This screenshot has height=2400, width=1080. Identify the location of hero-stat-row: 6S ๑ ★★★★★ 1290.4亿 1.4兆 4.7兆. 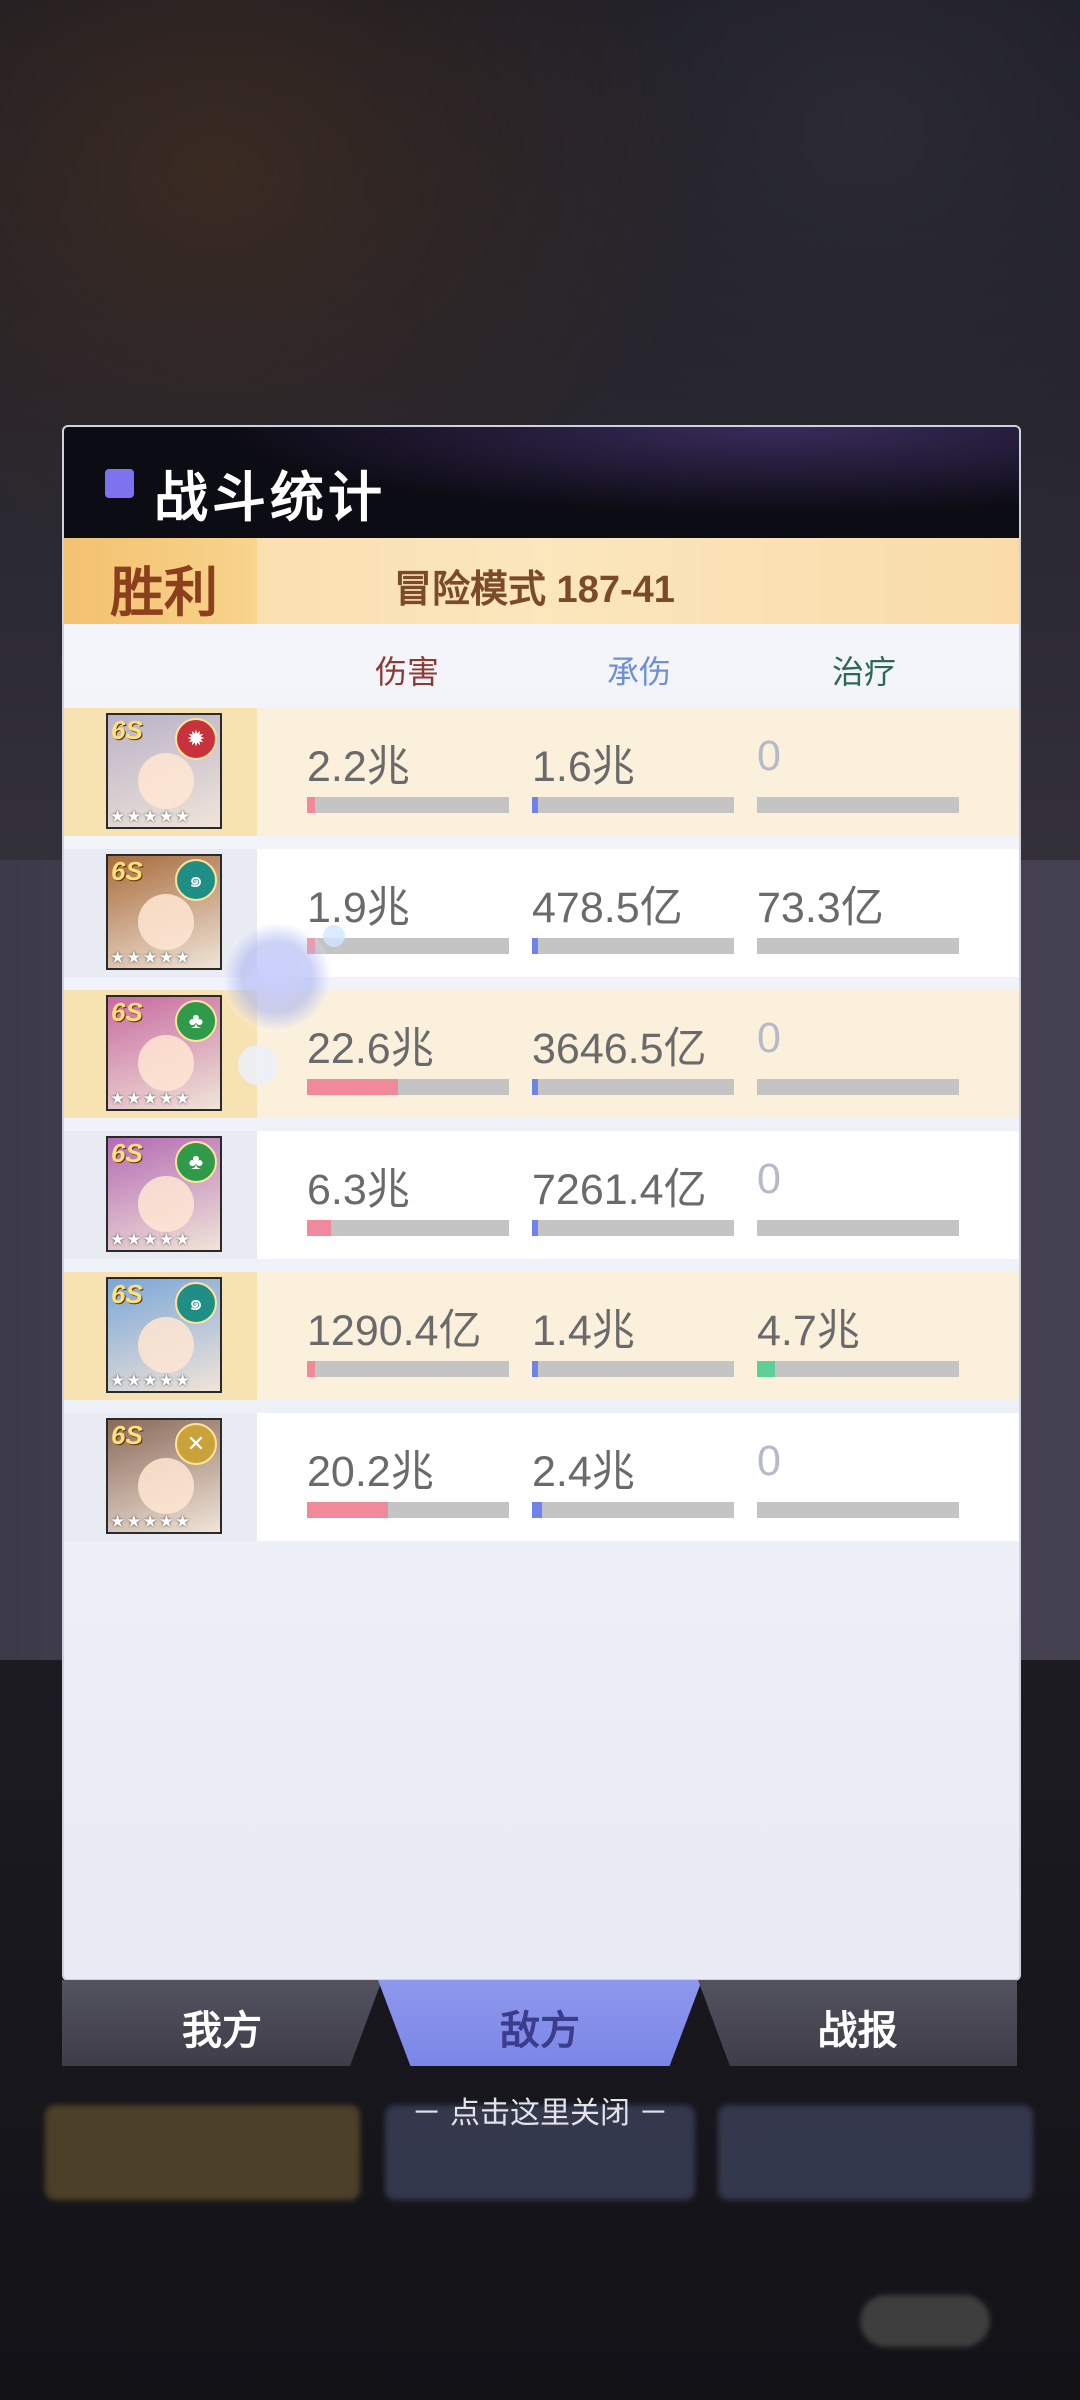
(541, 1336).